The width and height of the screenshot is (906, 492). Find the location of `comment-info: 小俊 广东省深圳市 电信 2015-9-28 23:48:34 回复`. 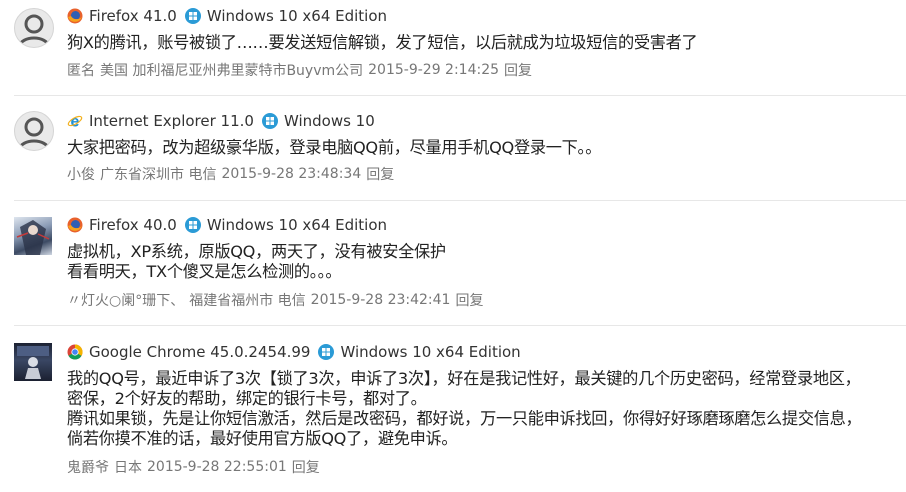

comment-info: 小俊 广东省深圳市 电信 2015-9-28 23:48:34 回复 is located at coordinates (233, 174).